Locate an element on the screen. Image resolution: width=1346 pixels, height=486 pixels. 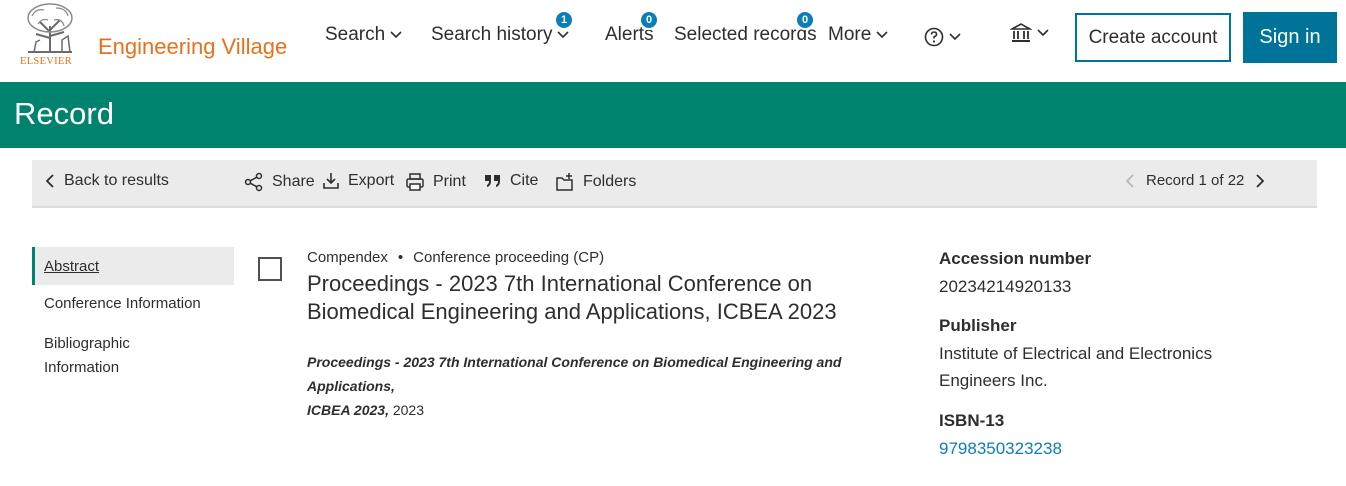
share-icon is located at coordinates (253, 182).